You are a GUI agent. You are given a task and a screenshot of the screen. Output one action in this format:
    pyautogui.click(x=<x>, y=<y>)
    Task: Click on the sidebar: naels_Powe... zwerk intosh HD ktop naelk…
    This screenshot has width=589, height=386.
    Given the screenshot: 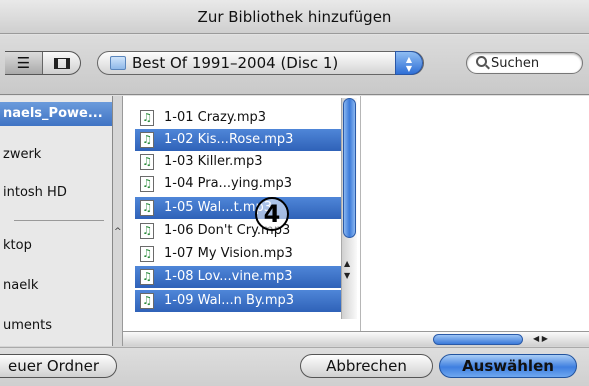 What is the action you would take?
    pyautogui.click(x=56, y=221)
    